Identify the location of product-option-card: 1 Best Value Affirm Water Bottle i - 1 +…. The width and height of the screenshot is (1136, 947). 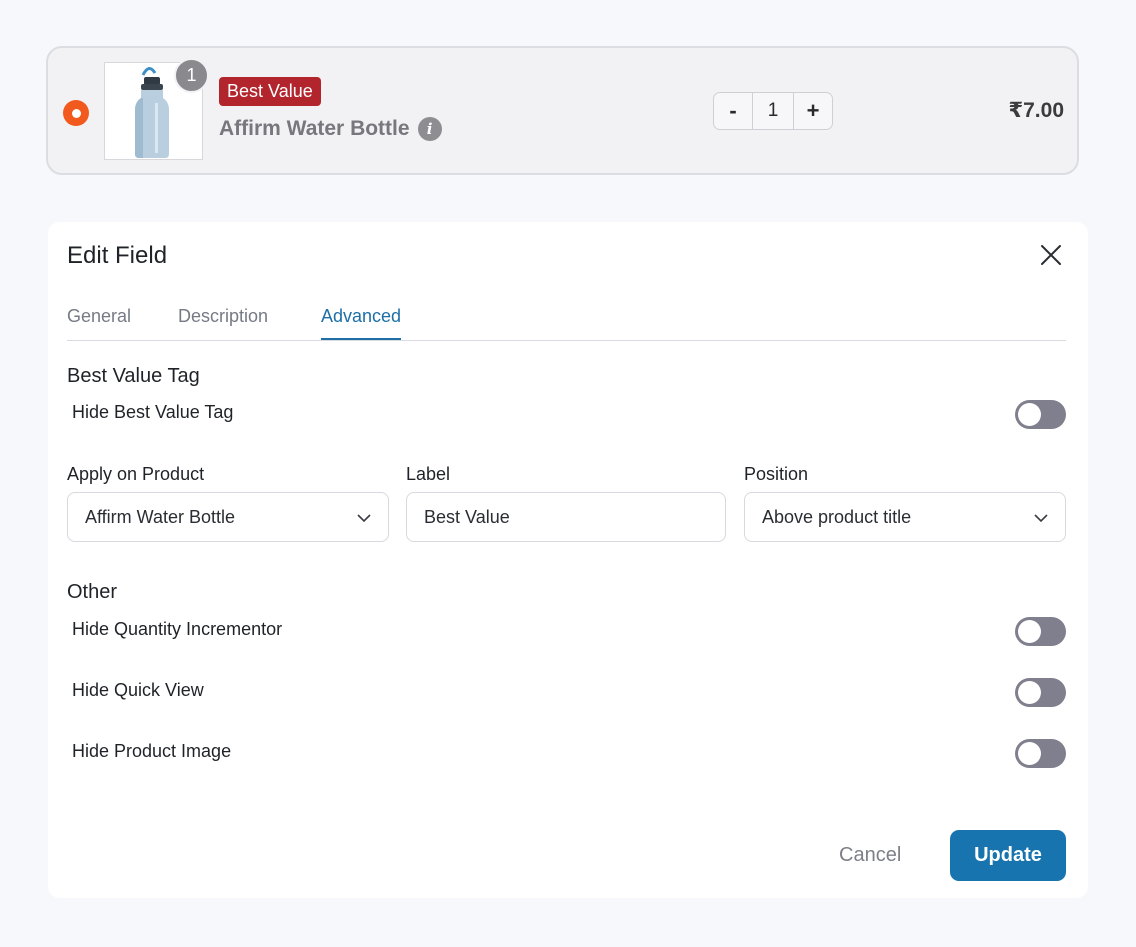
(562, 110).